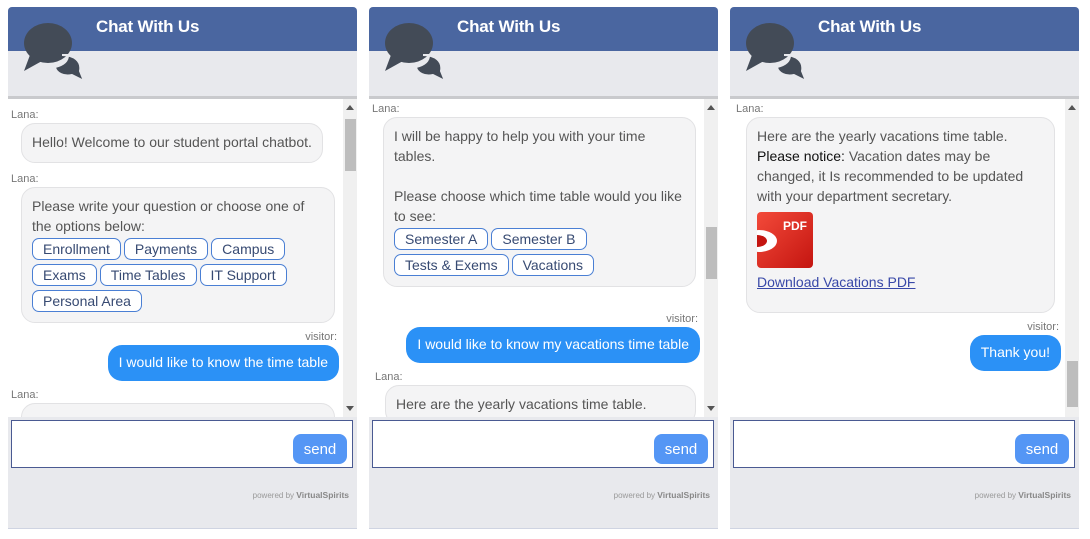 The height and width of the screenshot is (539, 1090). I want to click on download-pdf-link: Download Vacations PDF, so click(836, 282).